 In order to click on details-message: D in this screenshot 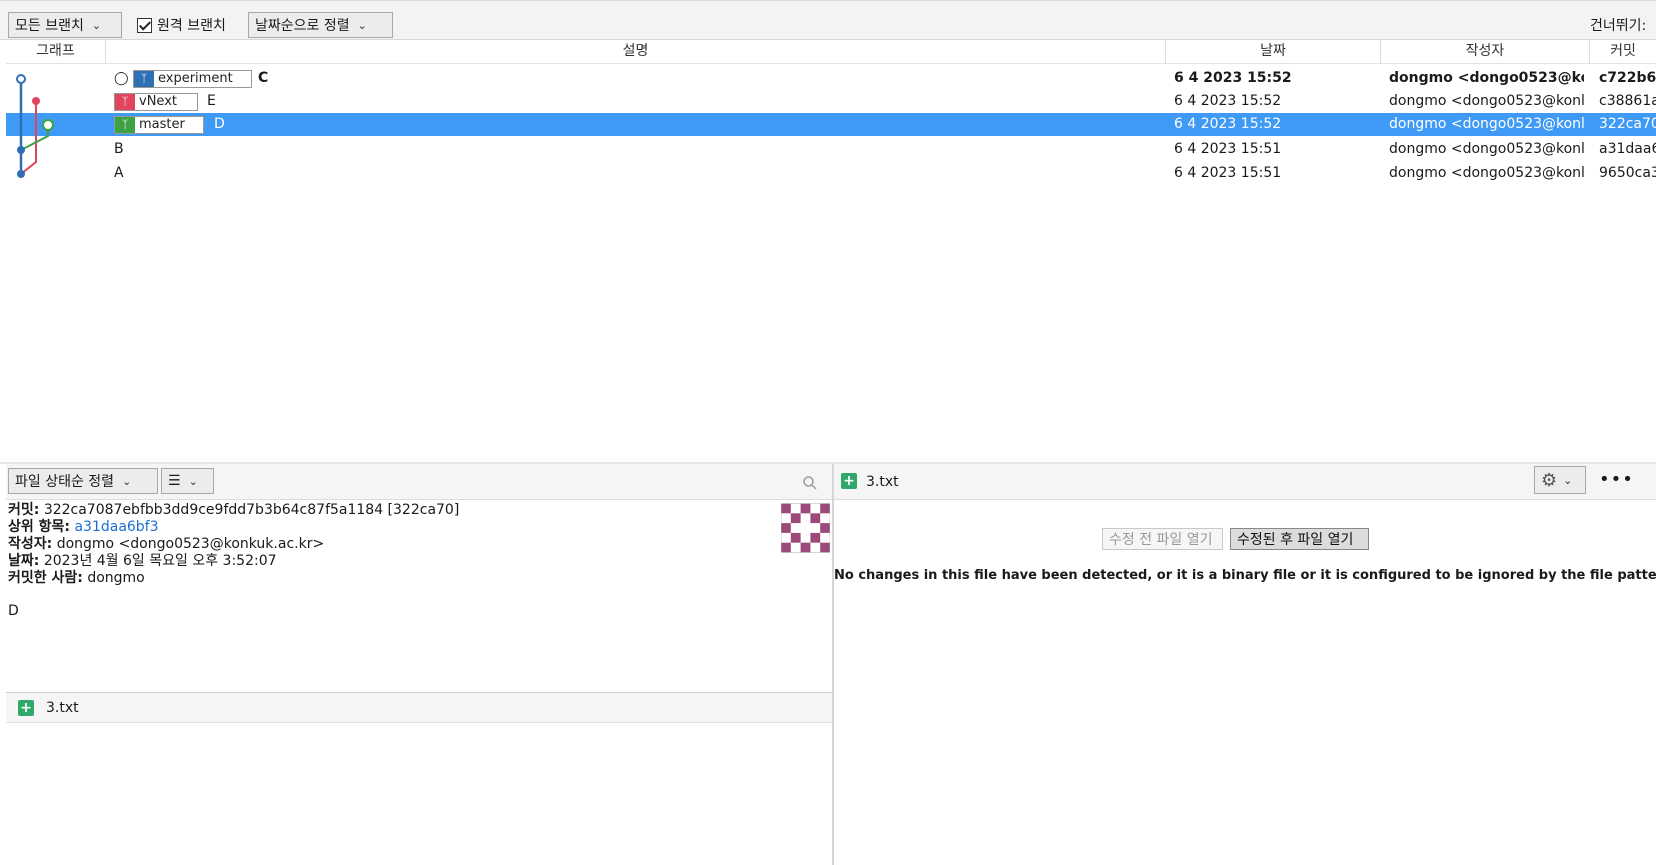, I will do `click(13, 611)`.